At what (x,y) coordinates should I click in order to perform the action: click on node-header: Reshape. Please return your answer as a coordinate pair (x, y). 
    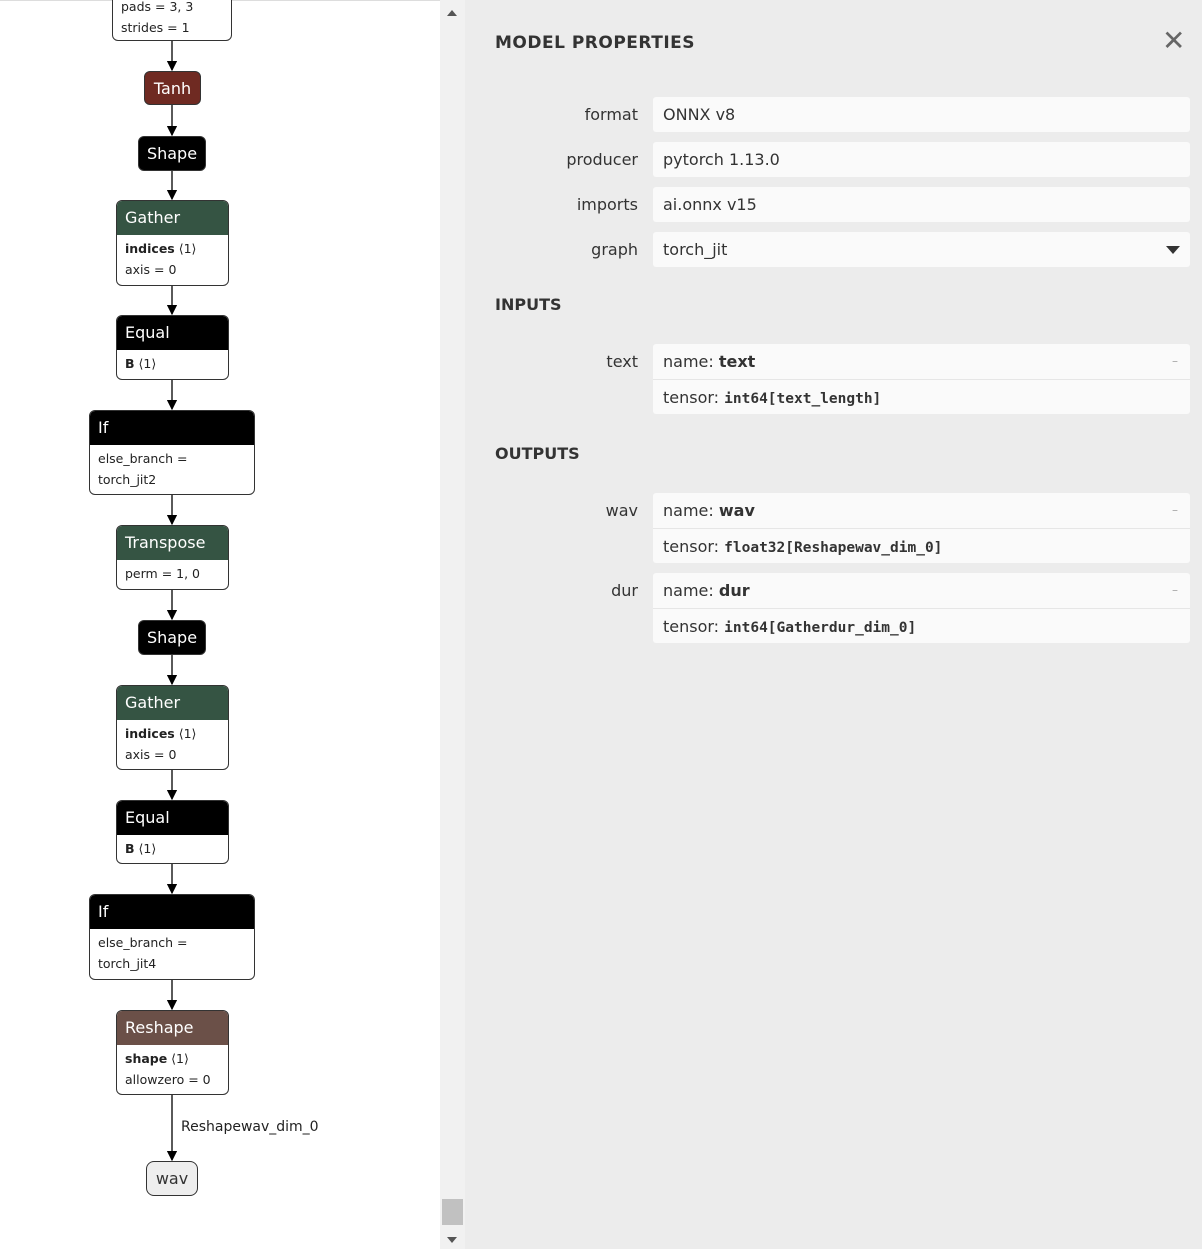
    Looking at the image, I should click on (172, 1028).